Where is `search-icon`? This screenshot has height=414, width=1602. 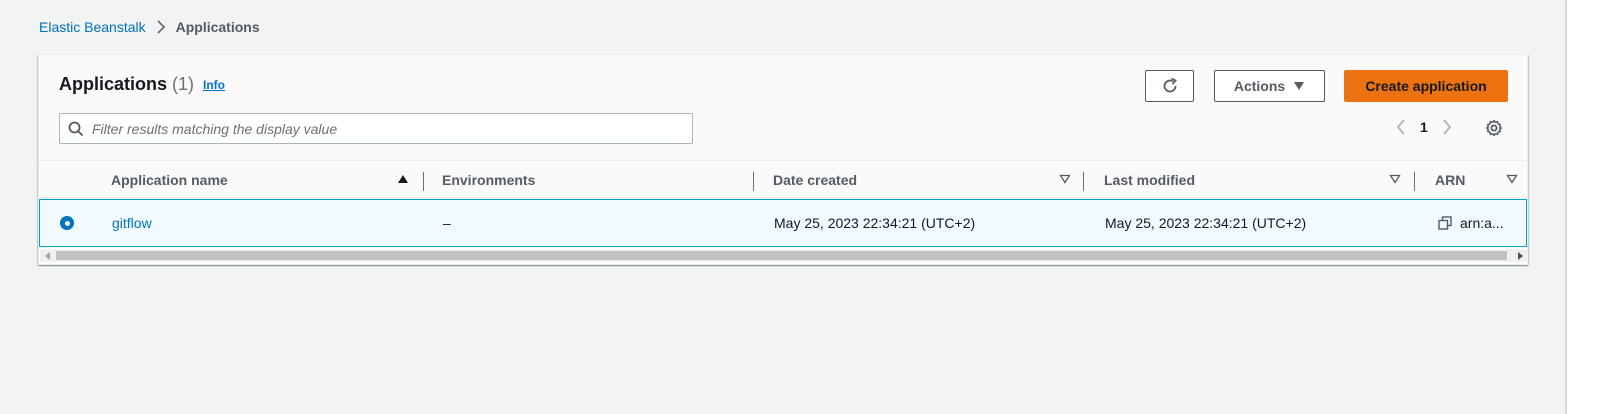 search-icon is located at coordinates (76, 129).